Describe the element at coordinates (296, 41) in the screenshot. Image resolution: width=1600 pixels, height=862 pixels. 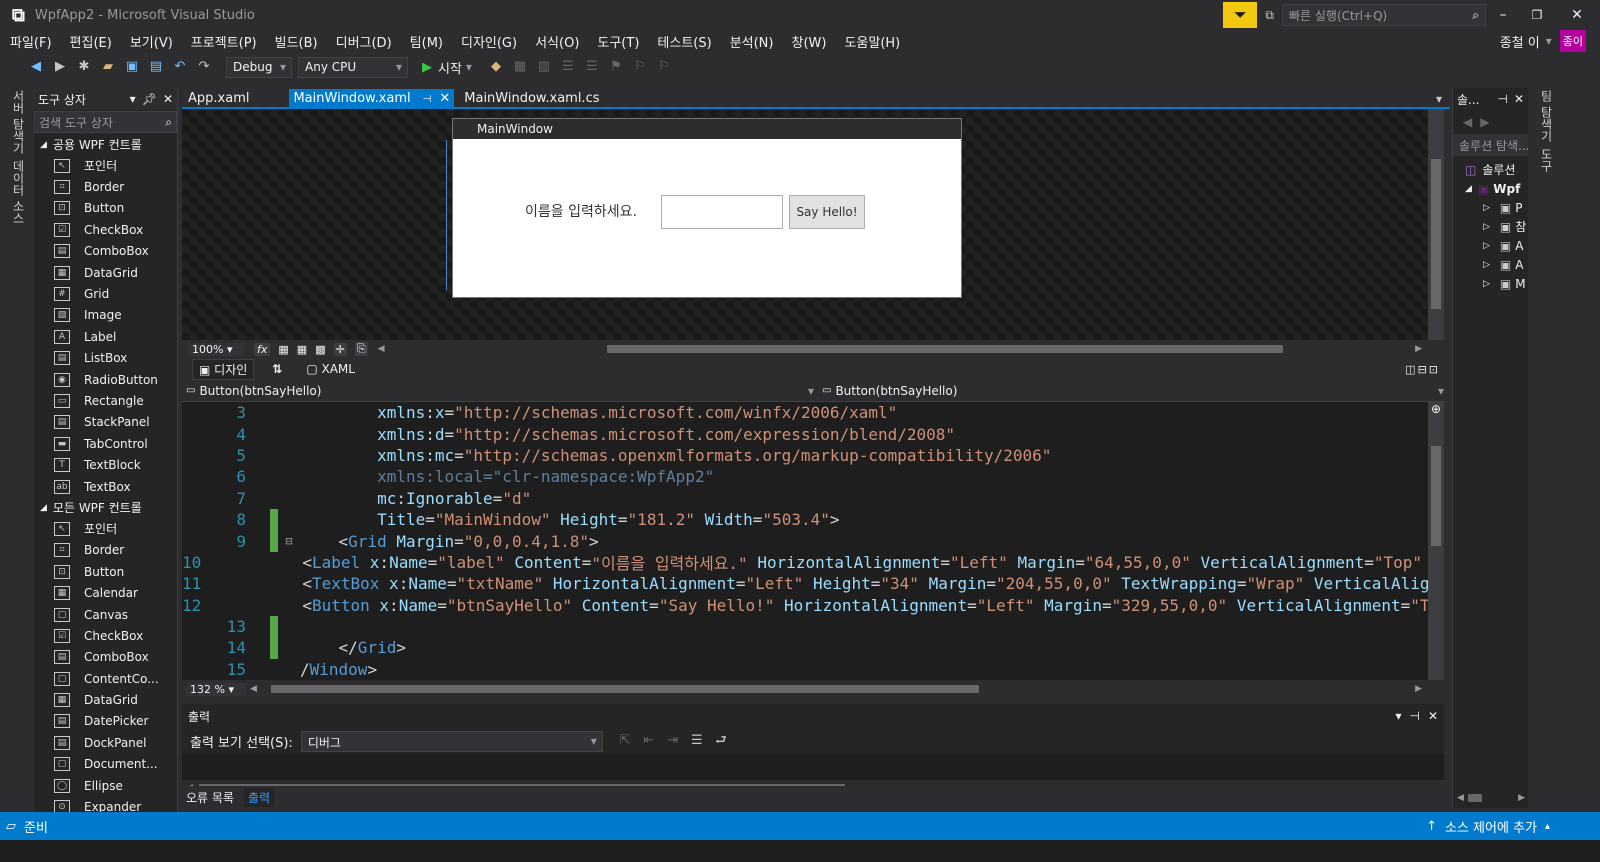
I see `menu-item-4: 빌드(B)` at that location.